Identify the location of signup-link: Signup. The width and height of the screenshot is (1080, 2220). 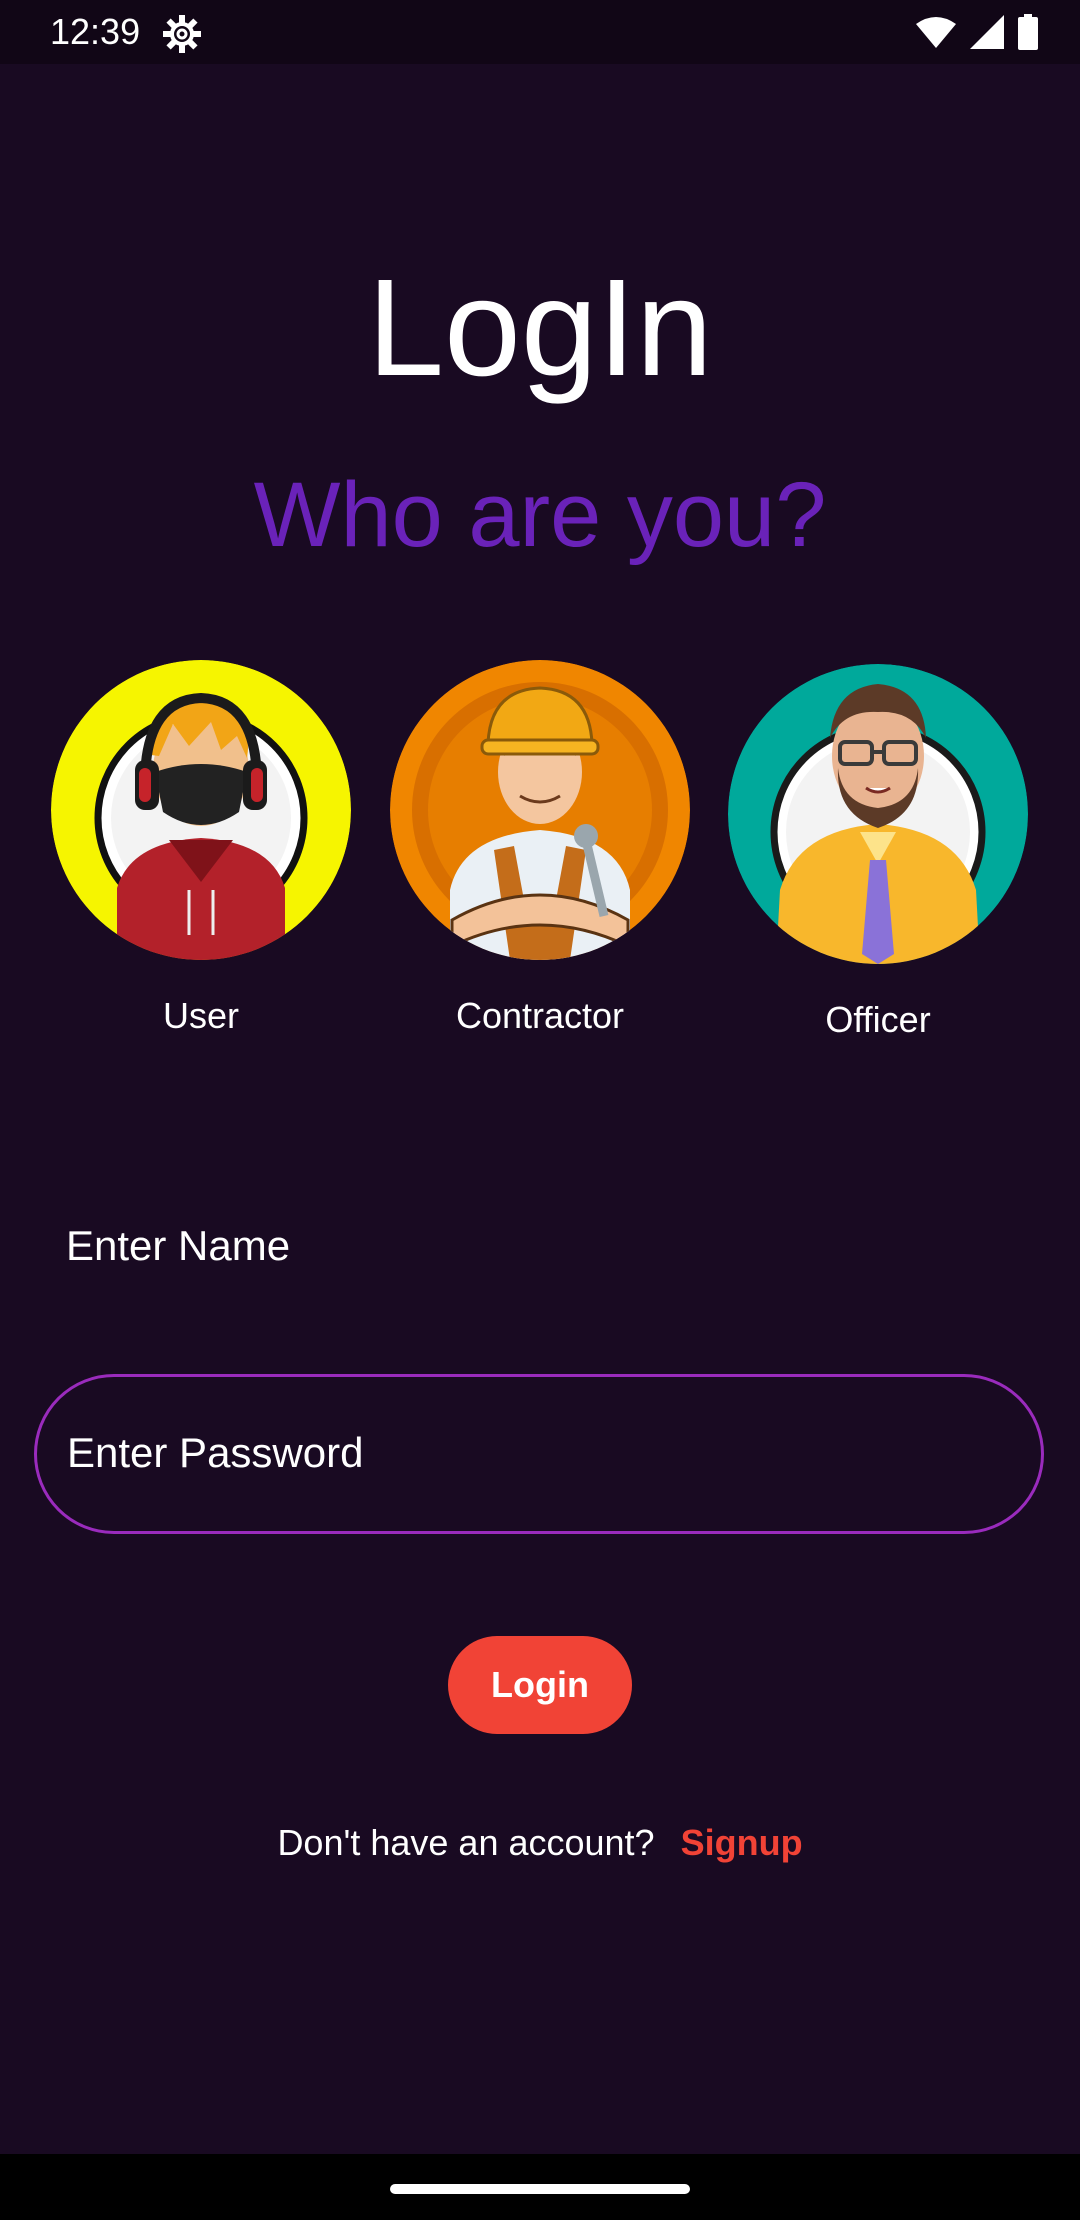
(742, 1842).